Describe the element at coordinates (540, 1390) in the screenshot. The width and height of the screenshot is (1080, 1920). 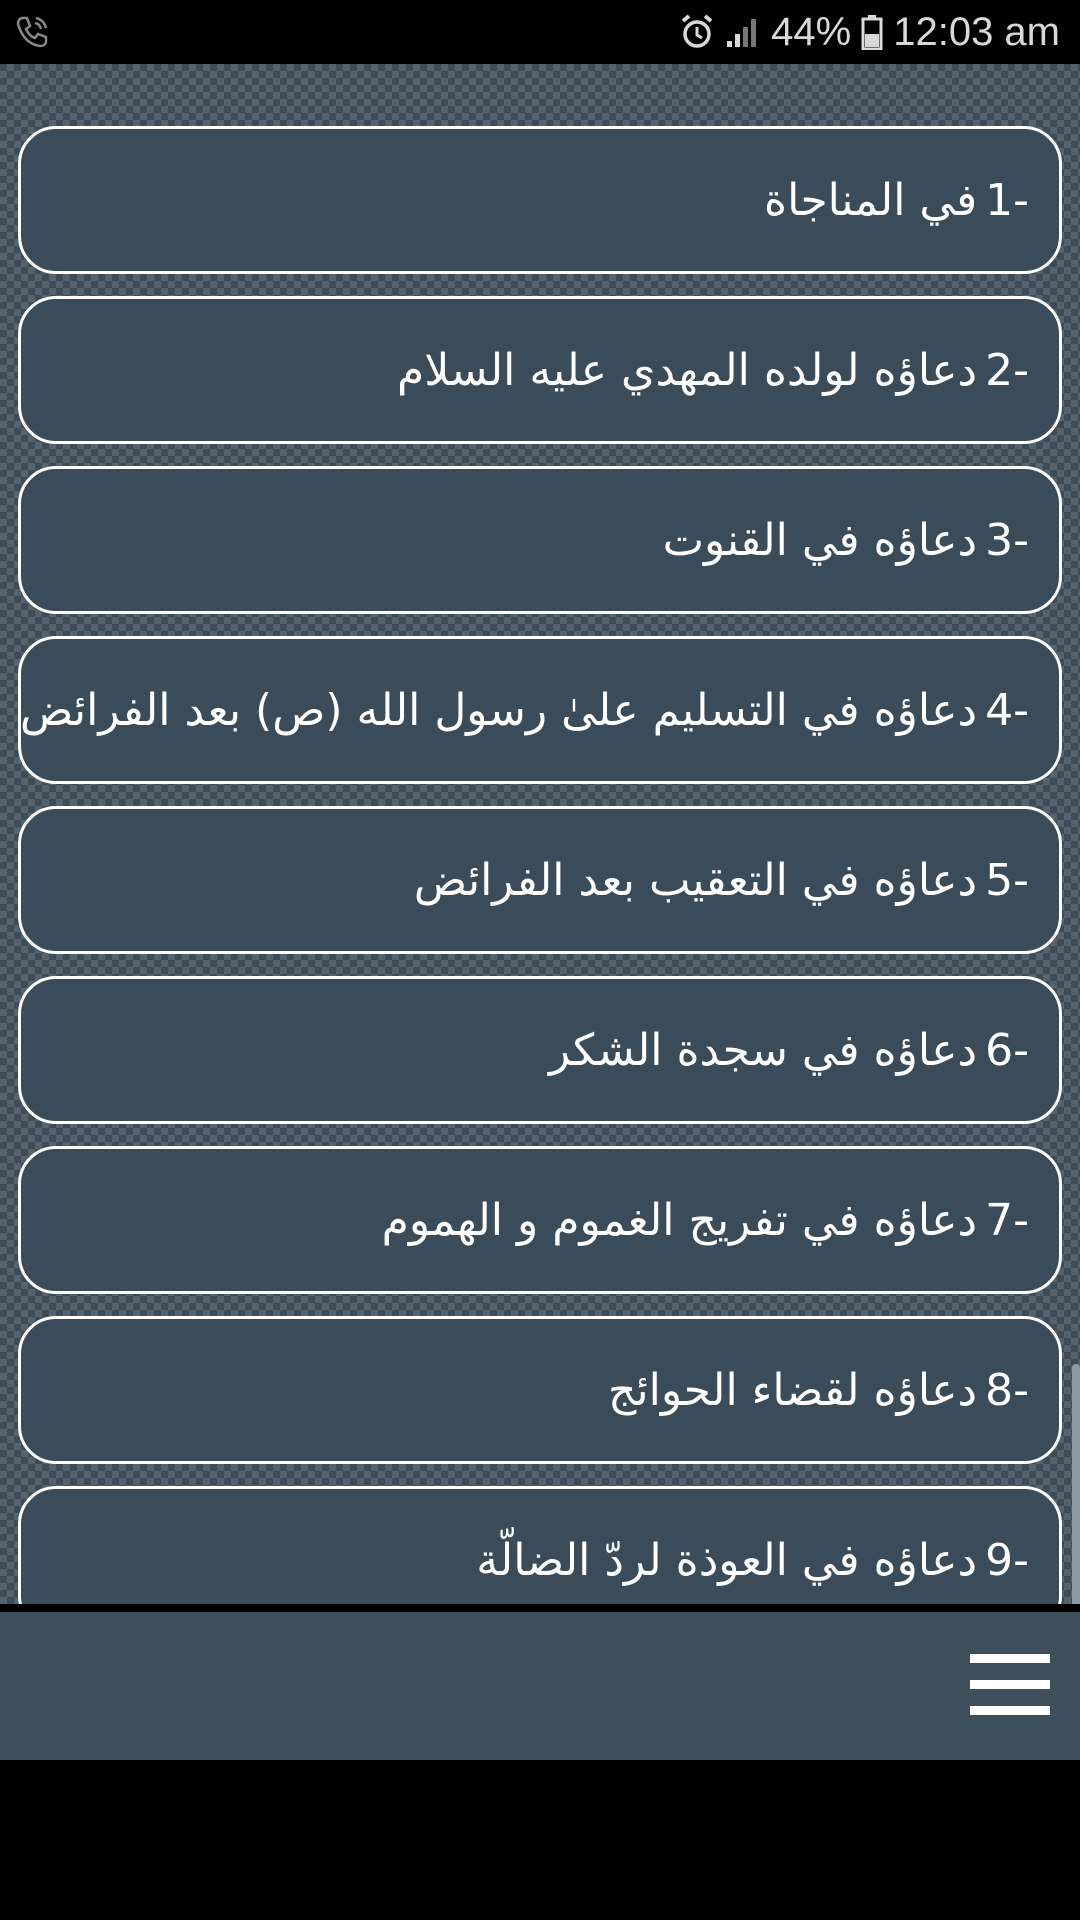
I see `list-item: 8- دعاؤه لقضاء الحوائج` at that location.